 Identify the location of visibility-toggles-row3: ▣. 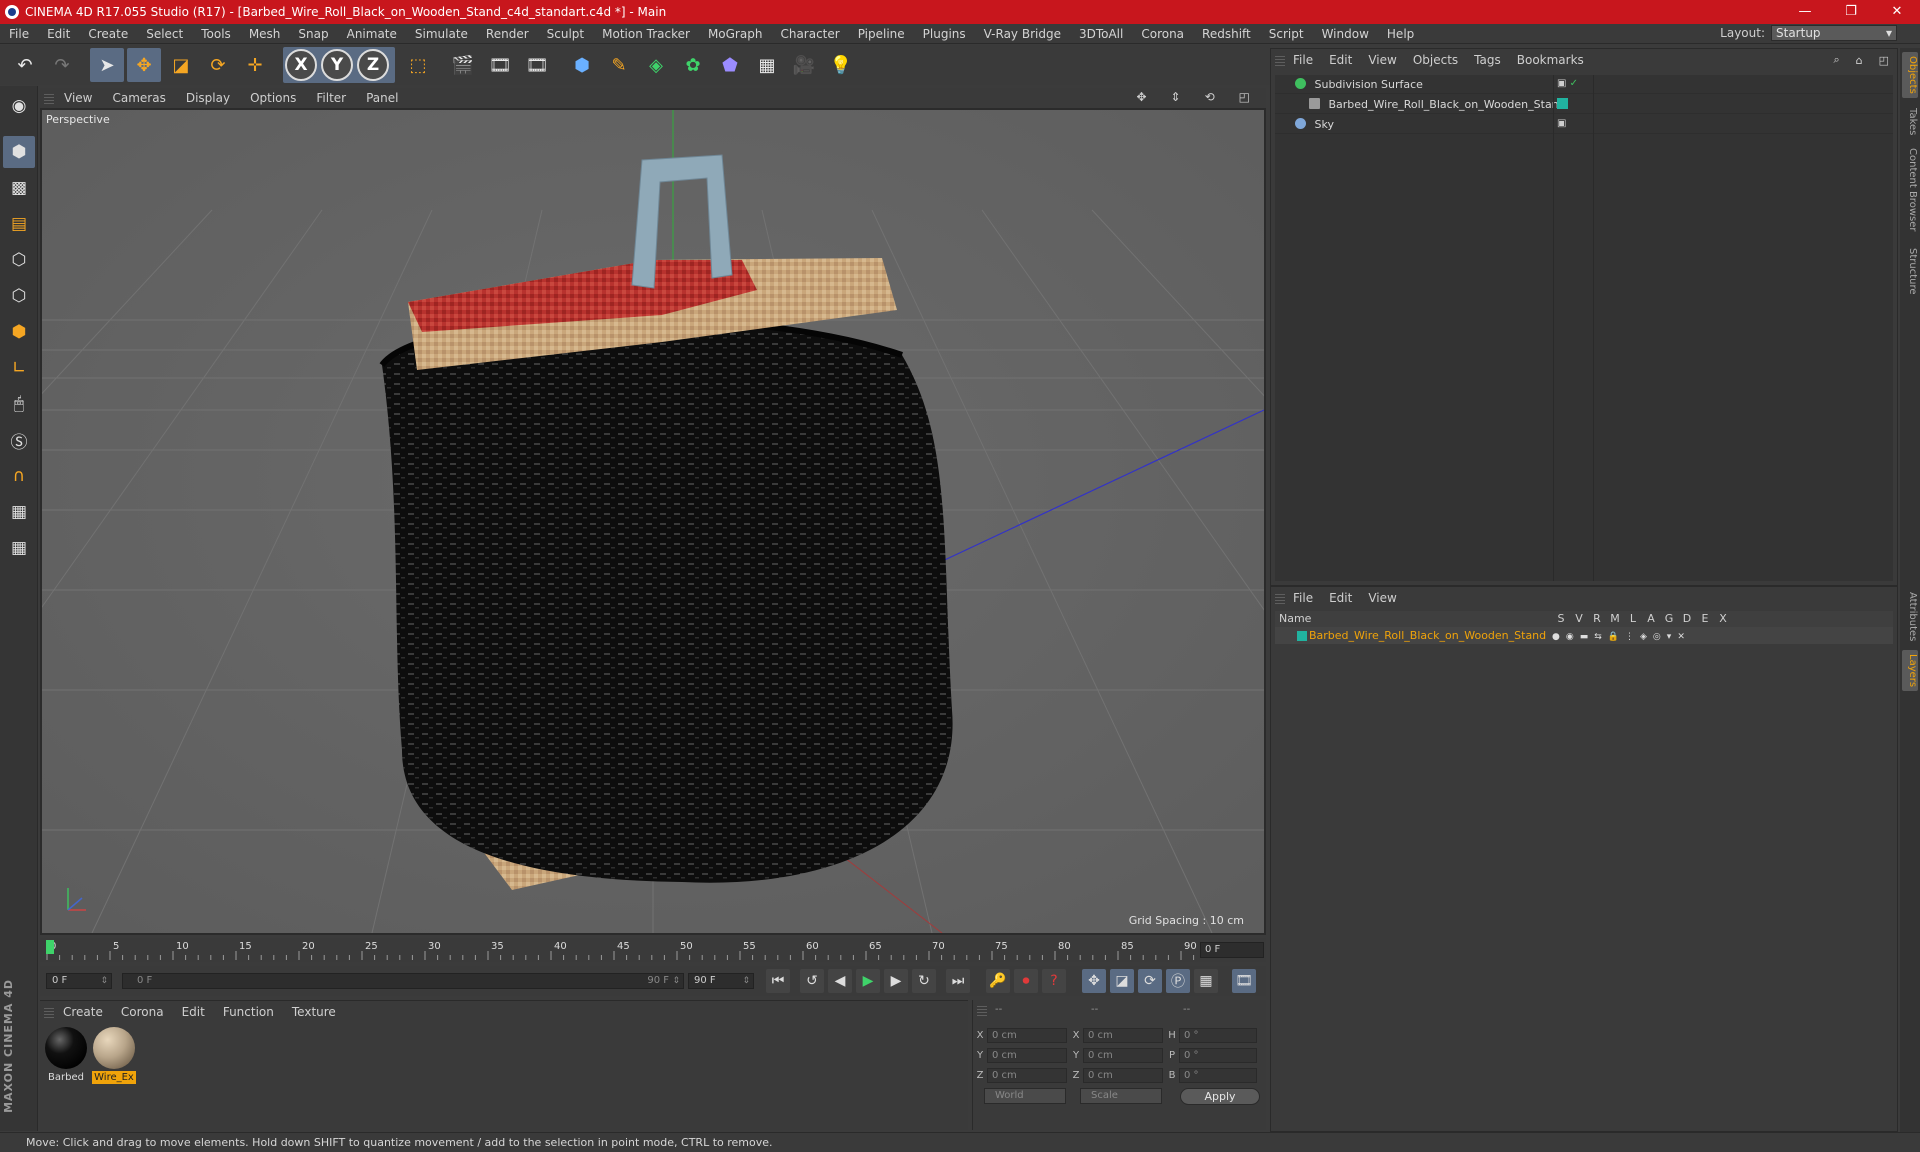
(1561, 123).